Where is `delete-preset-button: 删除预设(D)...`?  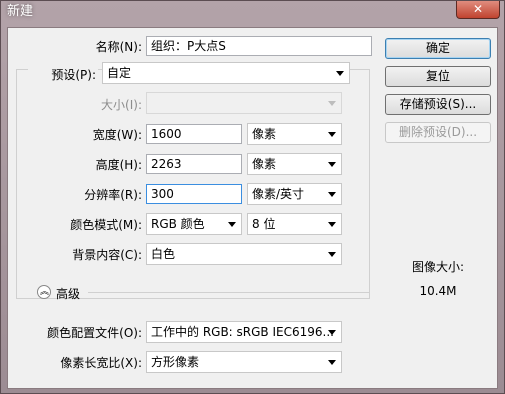
delete-preset-button: 删除预设(D)... is located at coordinates (438, 132).